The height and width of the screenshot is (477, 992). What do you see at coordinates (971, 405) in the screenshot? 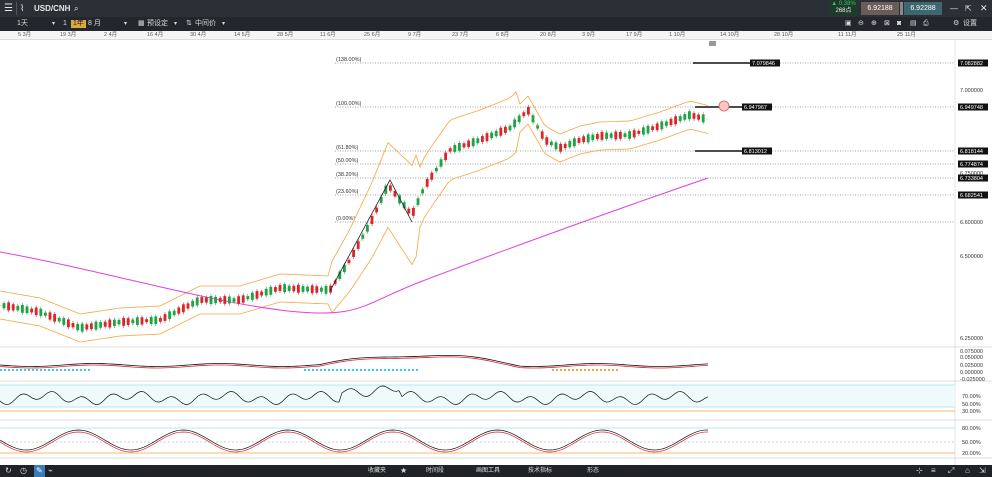
I see `rsi-axis-label: 50.00%` at bounding box center [971, 405].